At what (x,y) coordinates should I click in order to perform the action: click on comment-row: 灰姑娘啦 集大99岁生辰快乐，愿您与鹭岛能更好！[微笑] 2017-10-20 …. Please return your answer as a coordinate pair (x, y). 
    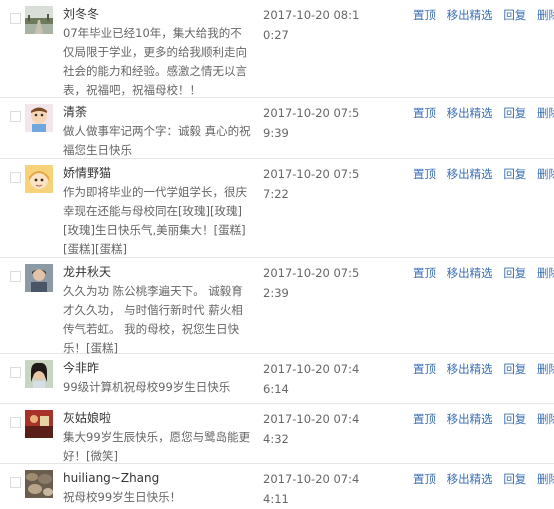
    Looking at the image, I should click on (277, 434).